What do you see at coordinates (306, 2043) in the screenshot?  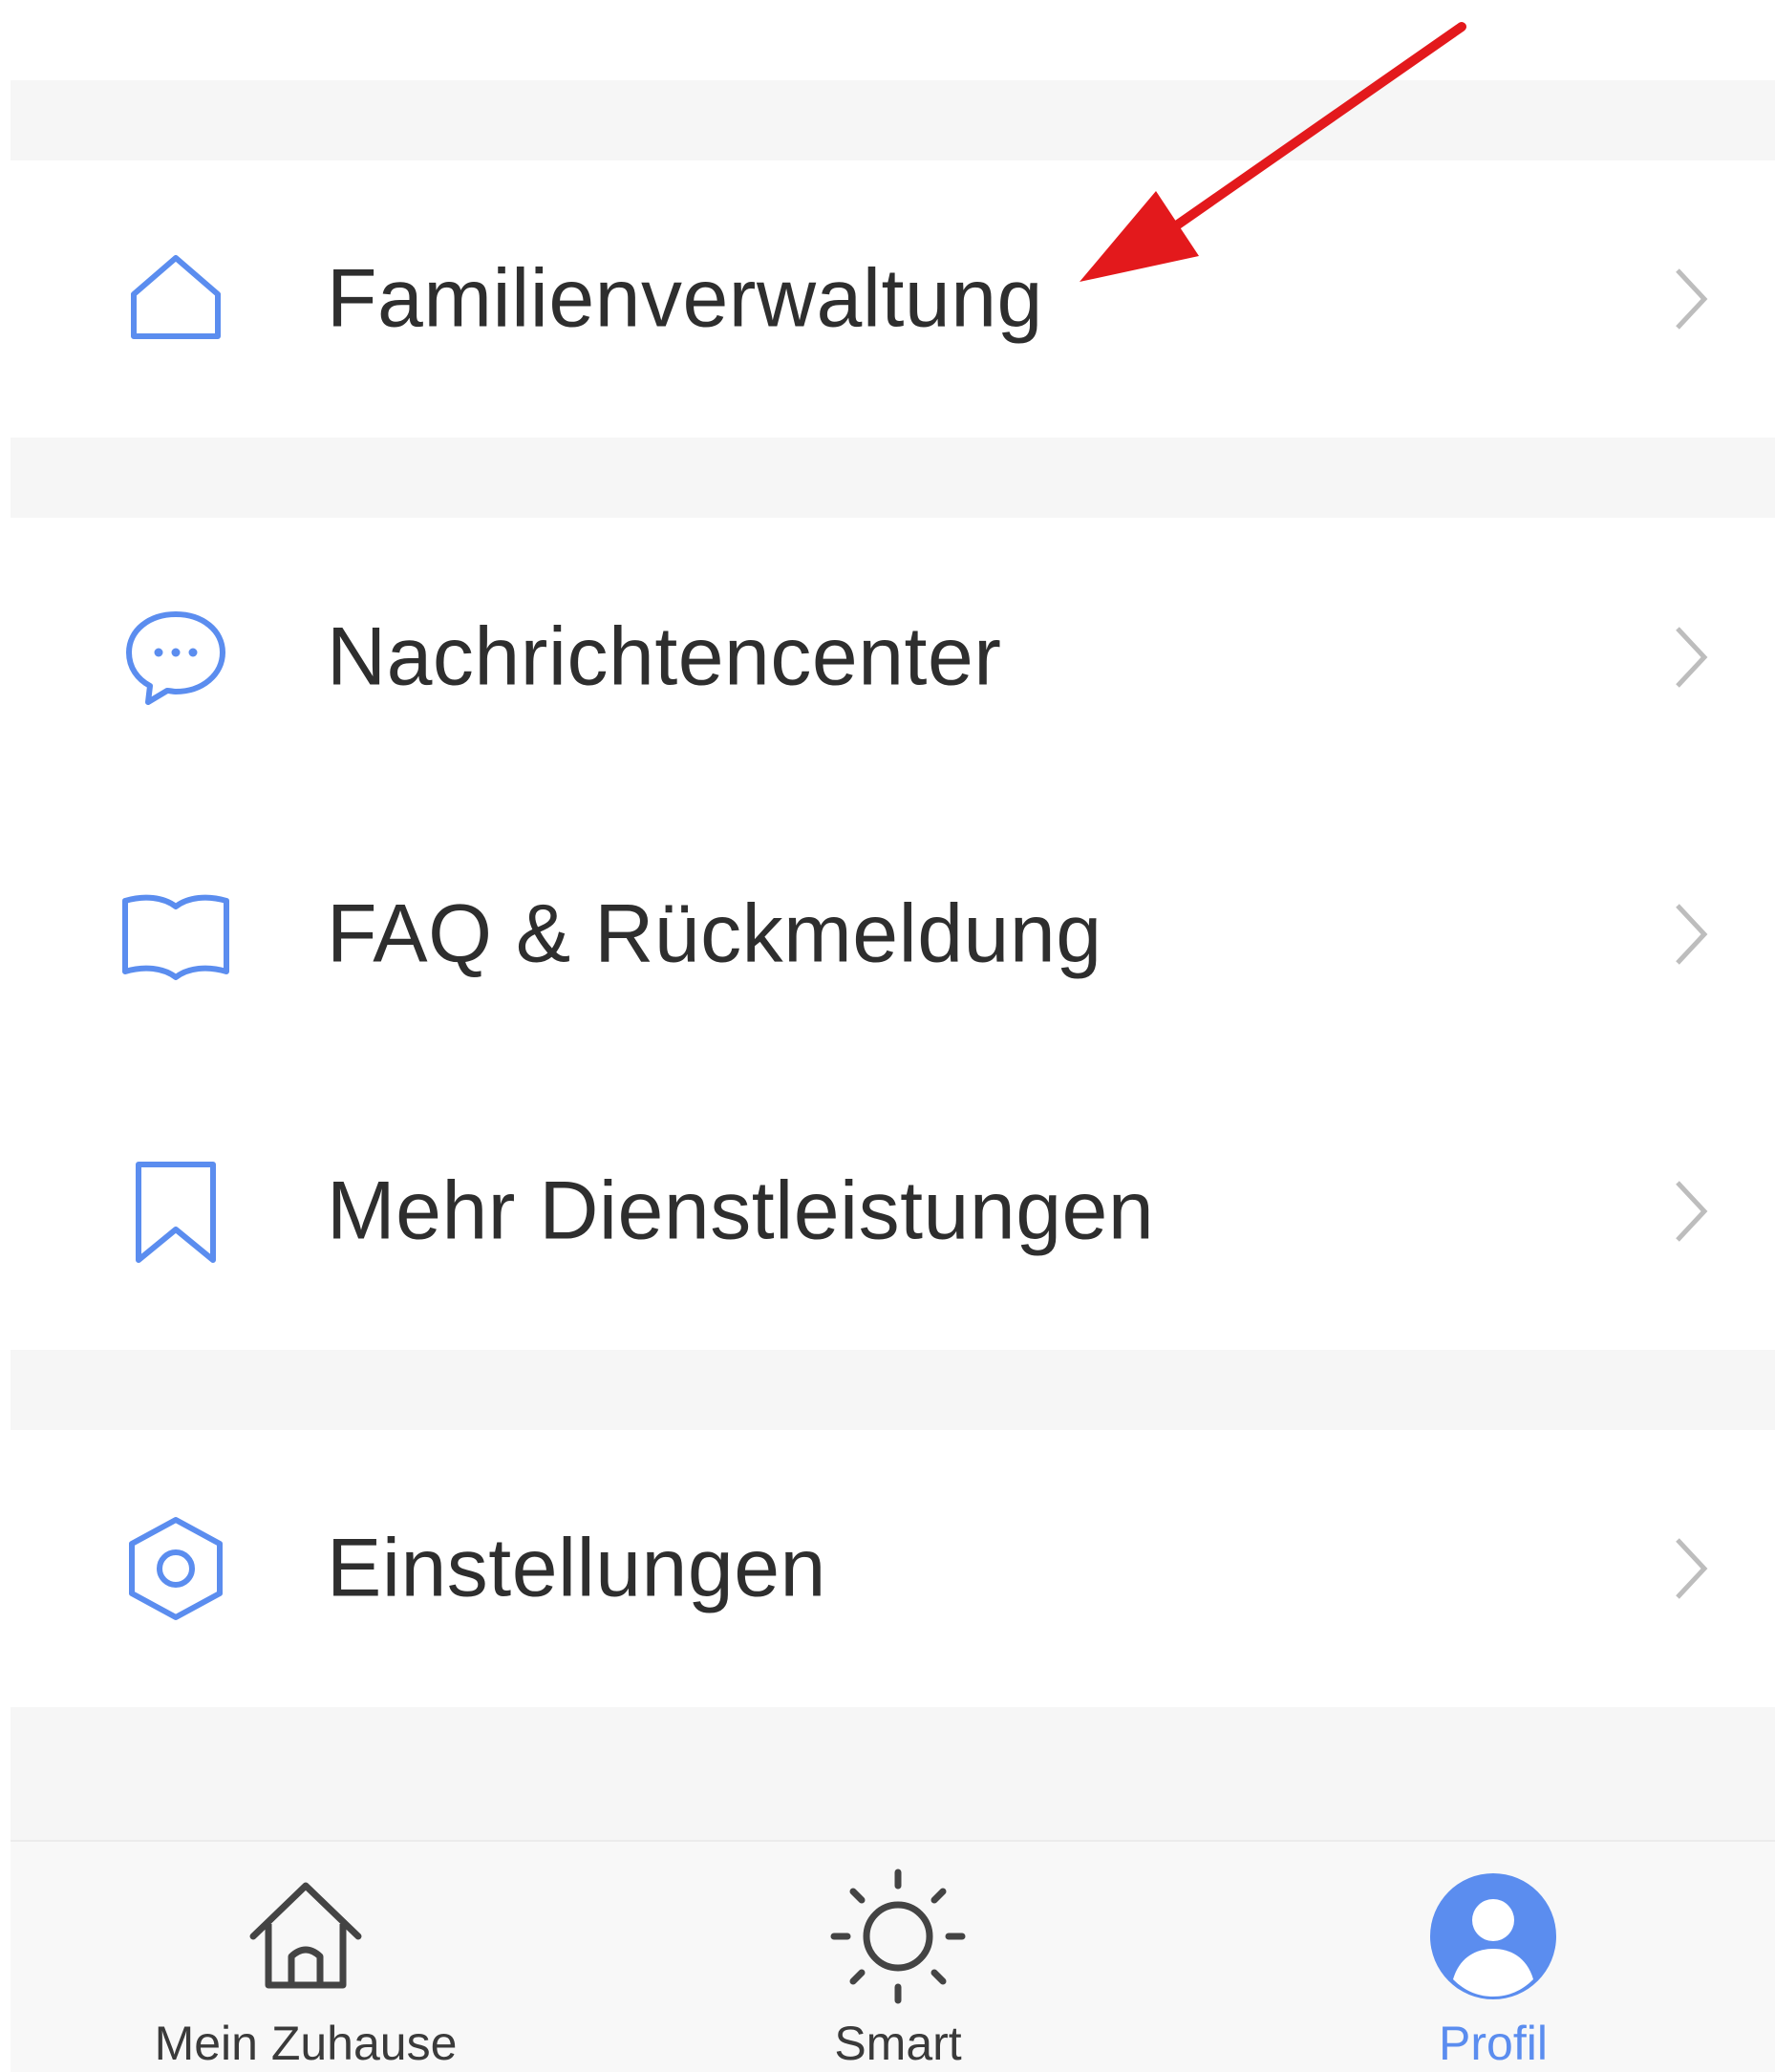 I see `tab-label: Mein Zuhause` at bounding box center [306, 2043].